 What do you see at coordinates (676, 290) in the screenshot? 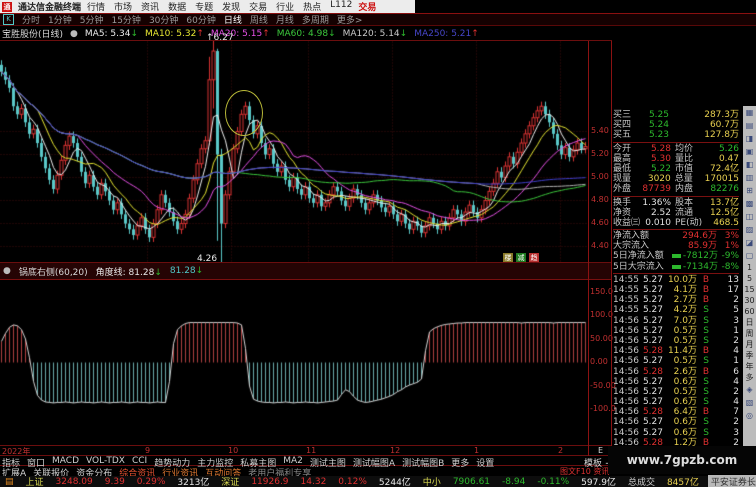
I see `tick-row: 14:55 5.27 4.1万 B 17` at bounding box center [676, 290].